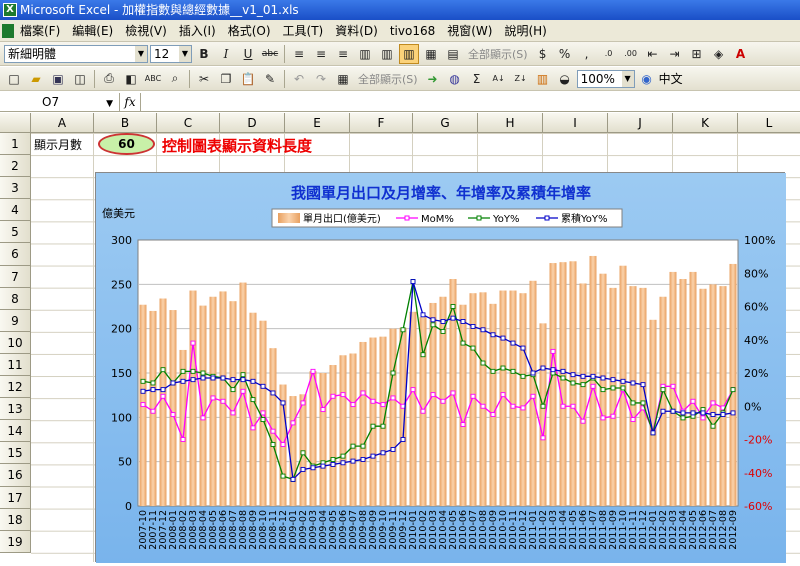  Describe the element at coordinates (705, 123) in the screenshot. I see `column-header-K: K` at that location.